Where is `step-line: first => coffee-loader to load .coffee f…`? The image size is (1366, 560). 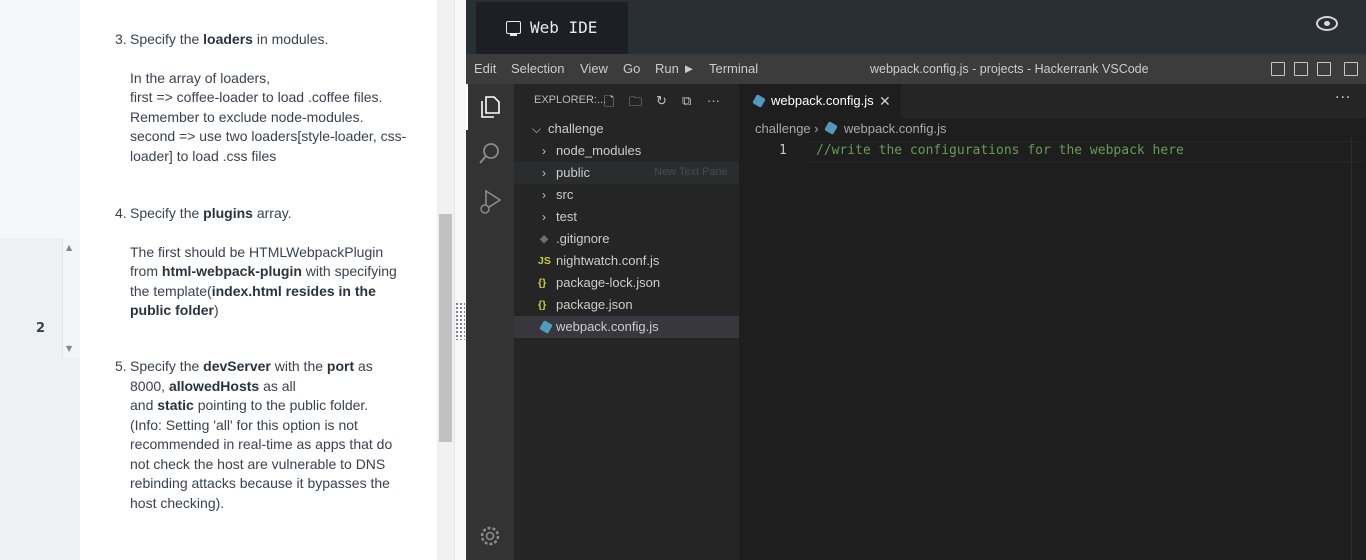
step-line: first => coffee-loader to load .coffee f… is located at coordinates (256, 97).